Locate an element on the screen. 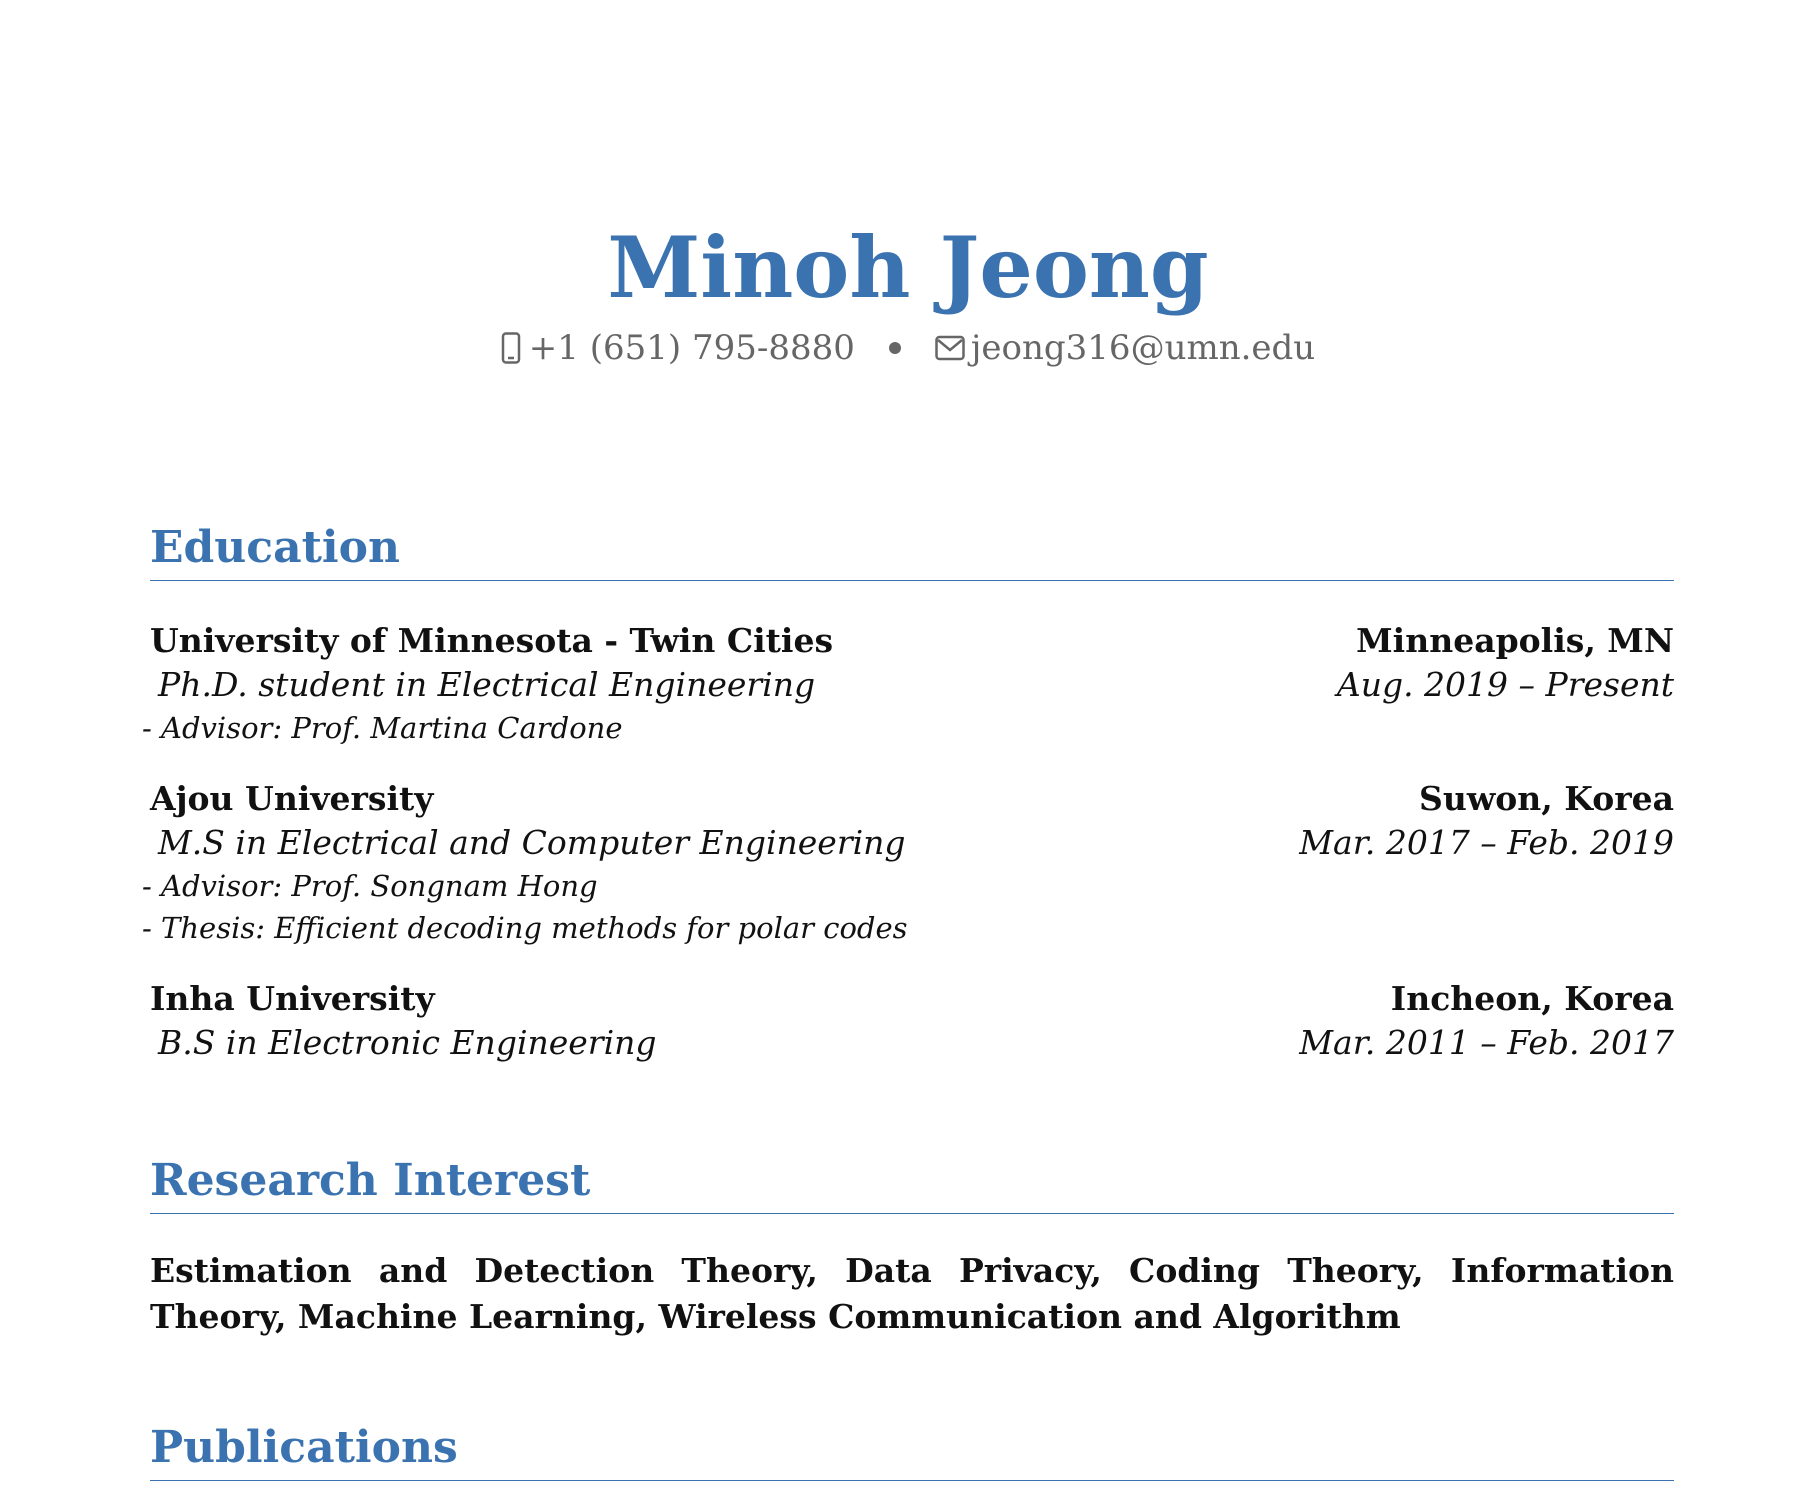 The width and height of the screenshot is (1816, 1496). phone-number: +1 (651) 795-8880 is located at coordinates (691, 348).